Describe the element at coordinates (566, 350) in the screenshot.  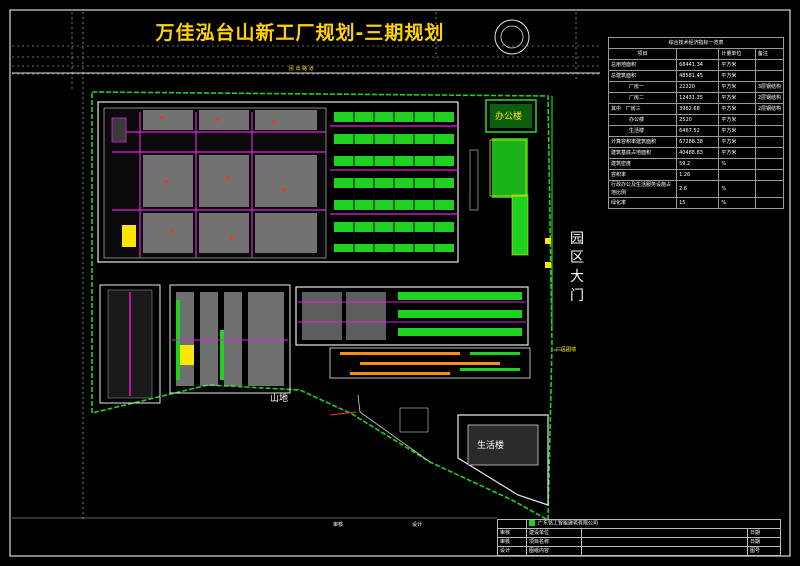
I see `factory-wall-label: 厂区围墙` at that location.